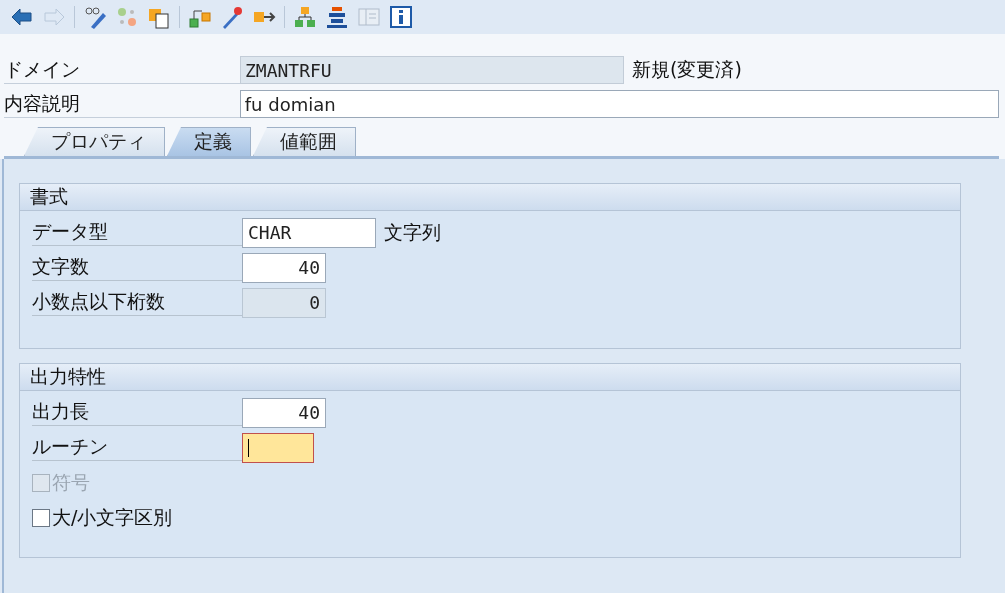 The image size is (1005, 593). What do you see at coordinates (278, 447) in the screenshot?
I see `input-field` at bounding box center [278, 447].